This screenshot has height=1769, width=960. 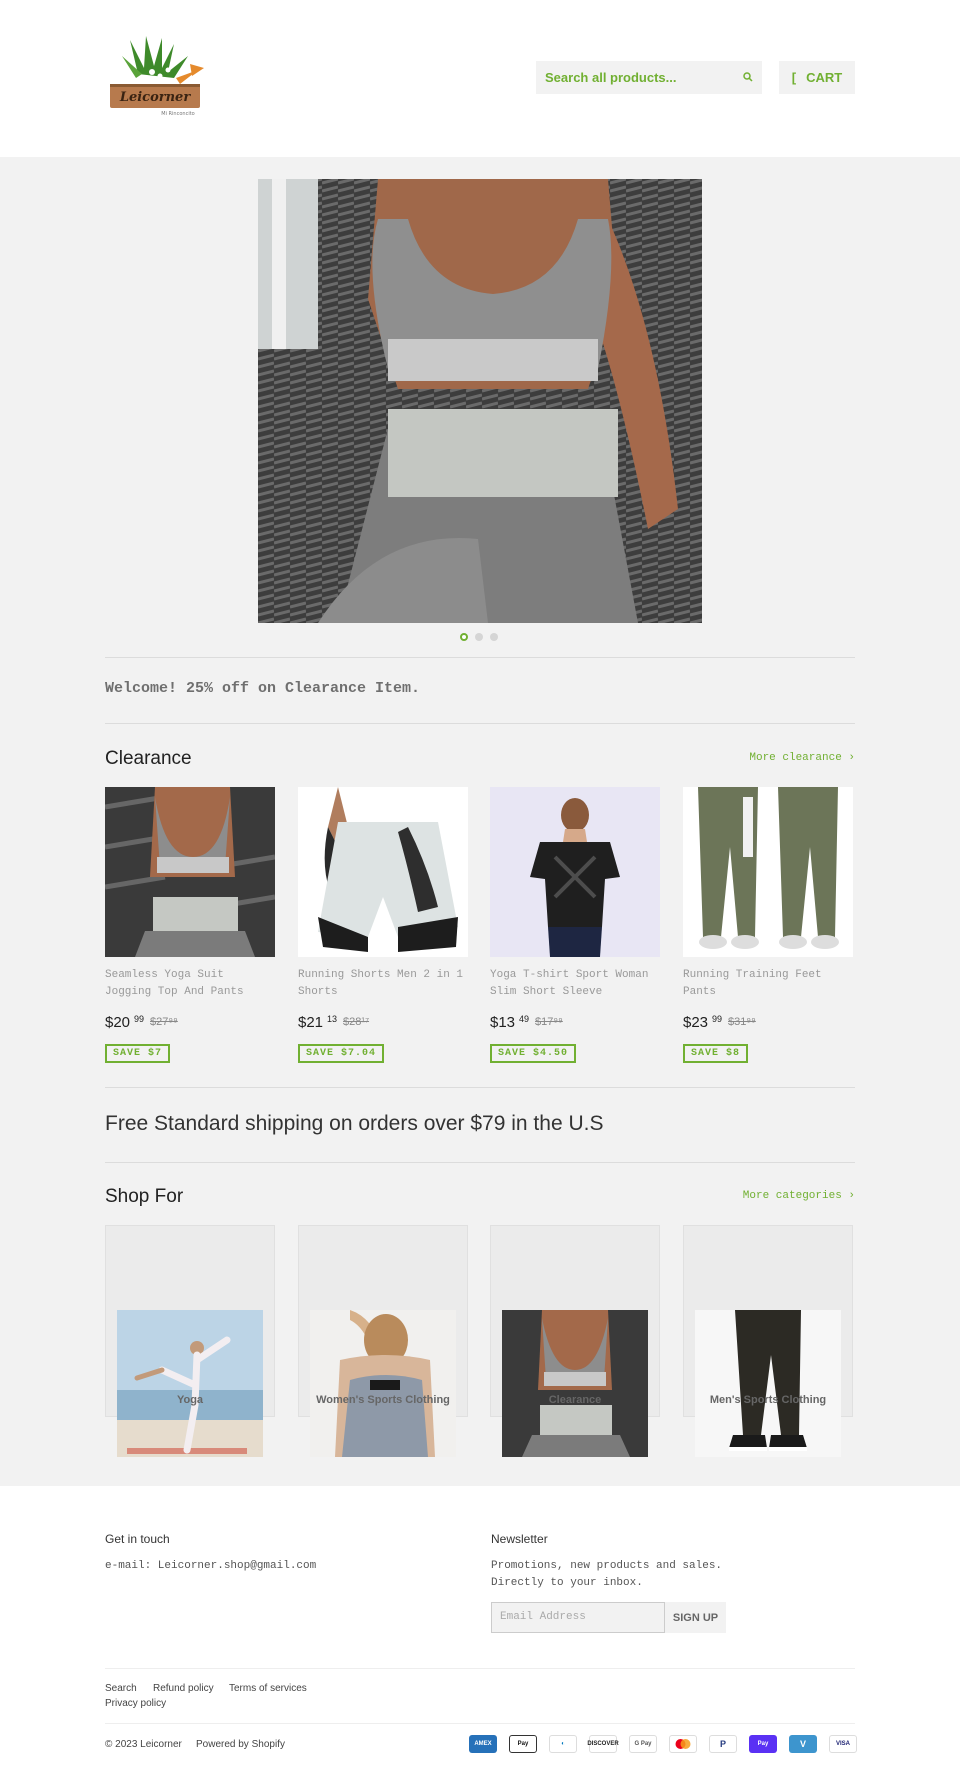 I want to click on compare-price: $31⁹⁹, so click(x=742, y=1022).